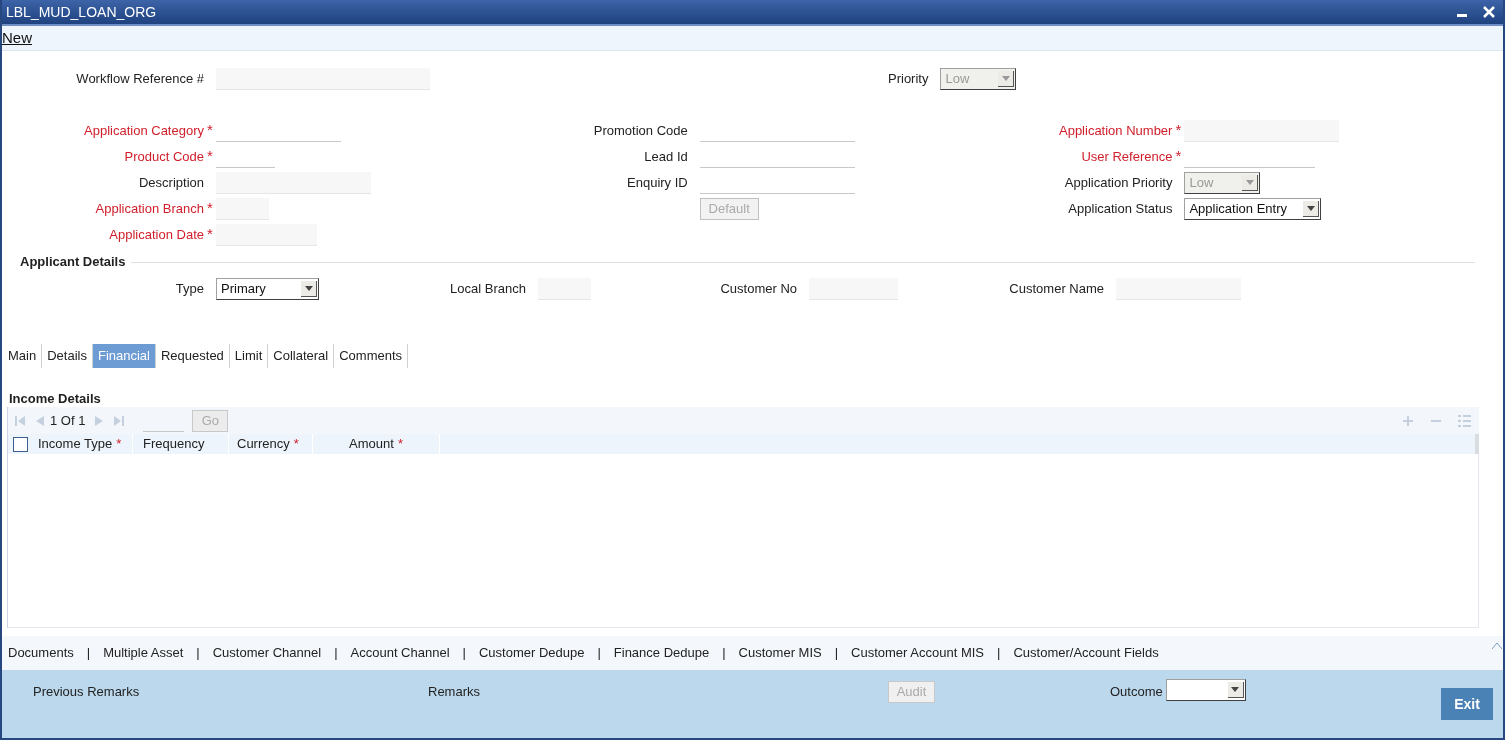  Describe the element at coordinates (73, 262) in the screenshot. I see `section-heading: Applicant Details` at that location.